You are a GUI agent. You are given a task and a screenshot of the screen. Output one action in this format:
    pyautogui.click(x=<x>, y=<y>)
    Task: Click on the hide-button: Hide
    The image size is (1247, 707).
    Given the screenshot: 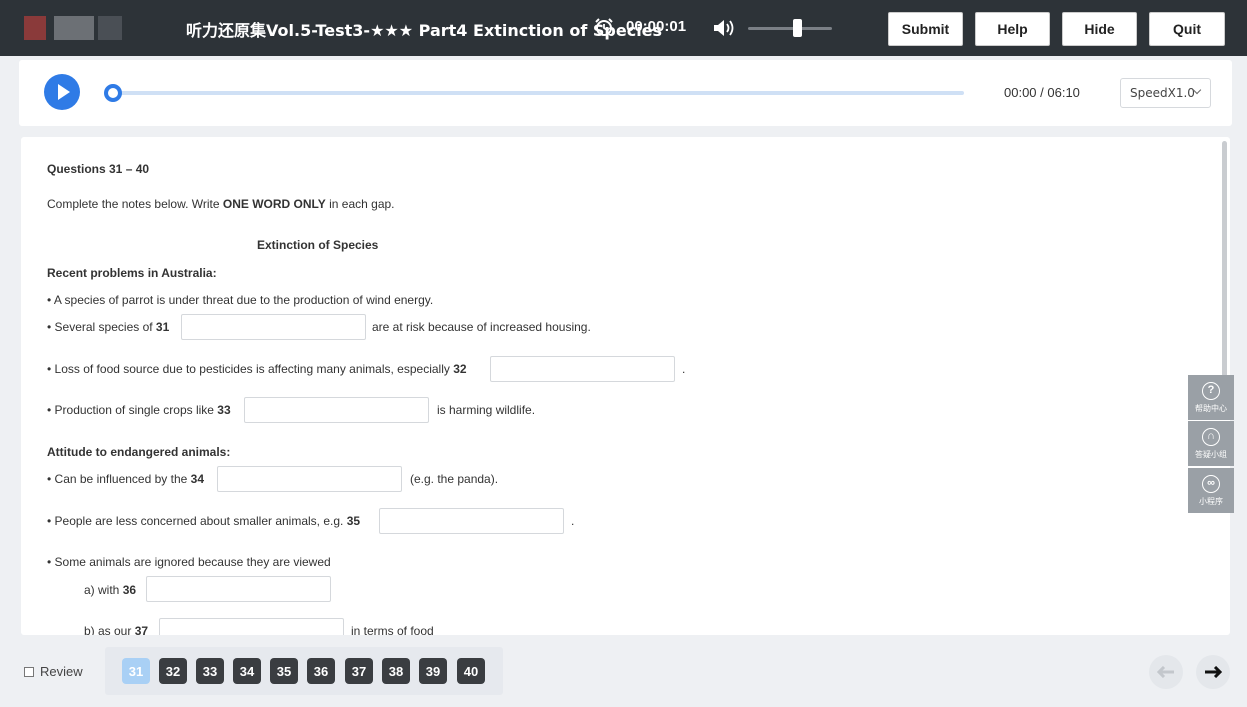 What is the action you would take?
    pyautogui.click(x=1099, y=29)
    